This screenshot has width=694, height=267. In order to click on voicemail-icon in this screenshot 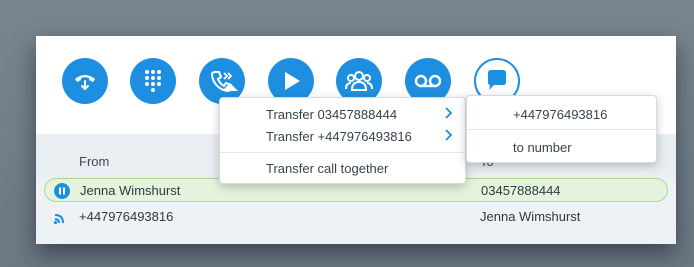, I will do `click(428, 81)`.